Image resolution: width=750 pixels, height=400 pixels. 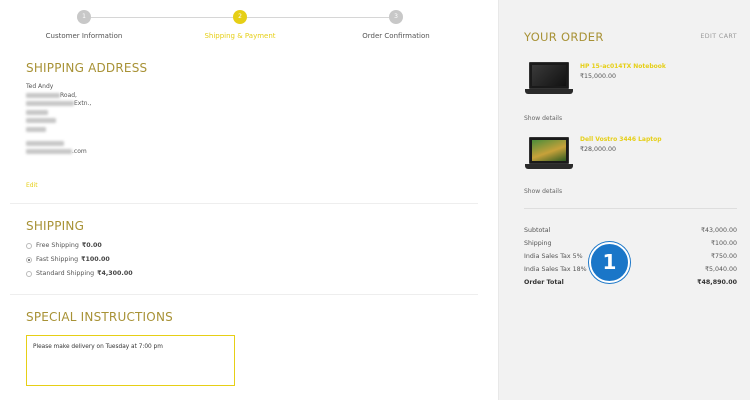 What do you see at coordinates (99, 317) in the screenshot?
I see `special-instructions-title: SPECIAL INSTRUCTIONS` at bounding box center [99, 317].